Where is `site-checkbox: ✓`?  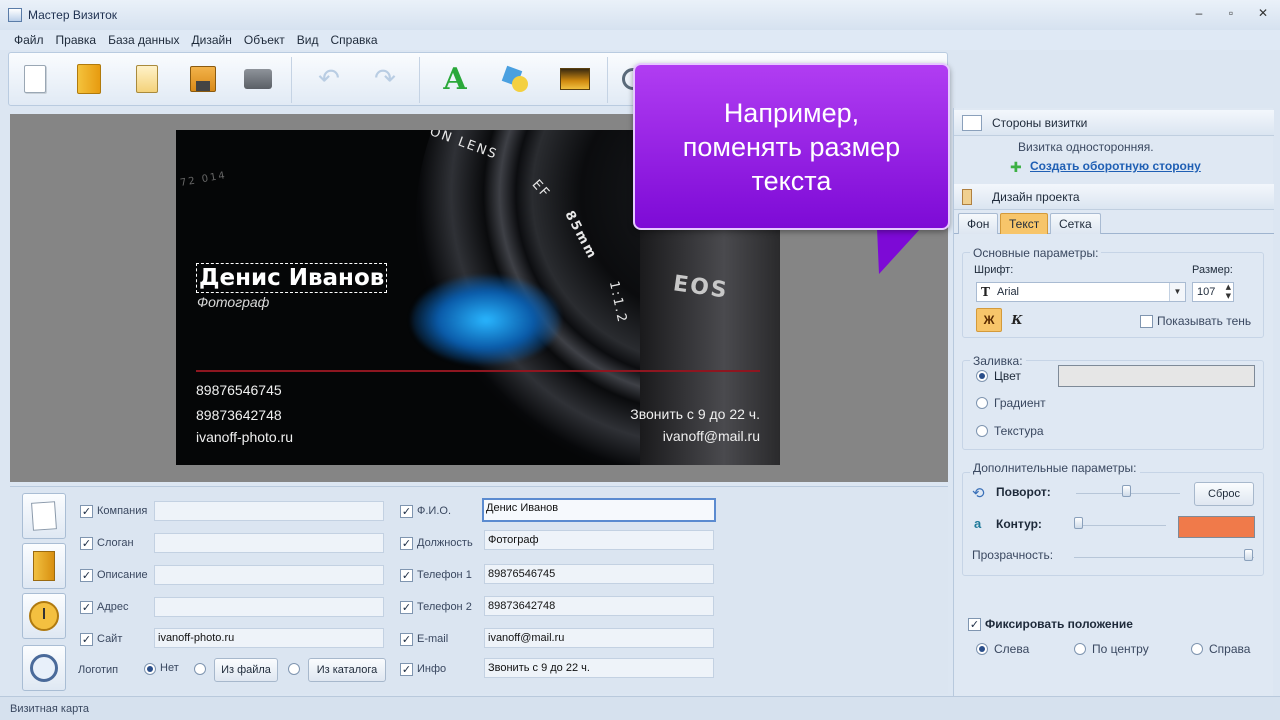
site-checkbox: ✓ is located at coordinates (86, 639).